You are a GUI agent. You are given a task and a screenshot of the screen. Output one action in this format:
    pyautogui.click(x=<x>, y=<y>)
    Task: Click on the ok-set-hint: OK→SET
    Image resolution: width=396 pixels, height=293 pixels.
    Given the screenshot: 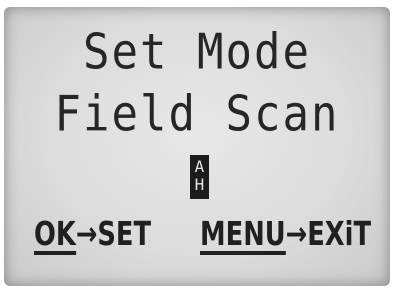 What is the action you would take?
    pyautogui.click(x=92, y=234)
    